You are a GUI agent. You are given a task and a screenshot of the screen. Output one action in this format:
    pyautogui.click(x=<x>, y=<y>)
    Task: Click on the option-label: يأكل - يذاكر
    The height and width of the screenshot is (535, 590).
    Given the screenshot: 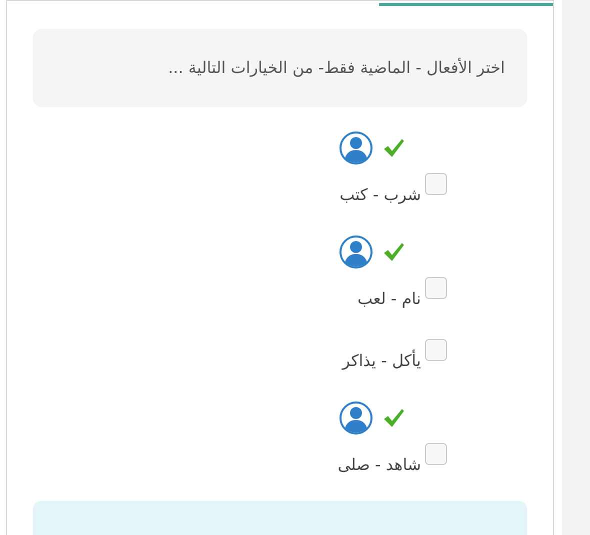 What is the action you would take?
    pyautogui.click(x=381, y=361)
    